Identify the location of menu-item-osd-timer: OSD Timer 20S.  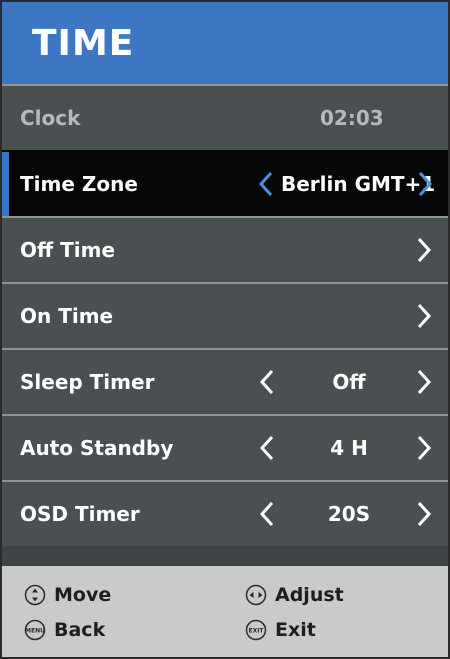
(225, 513).